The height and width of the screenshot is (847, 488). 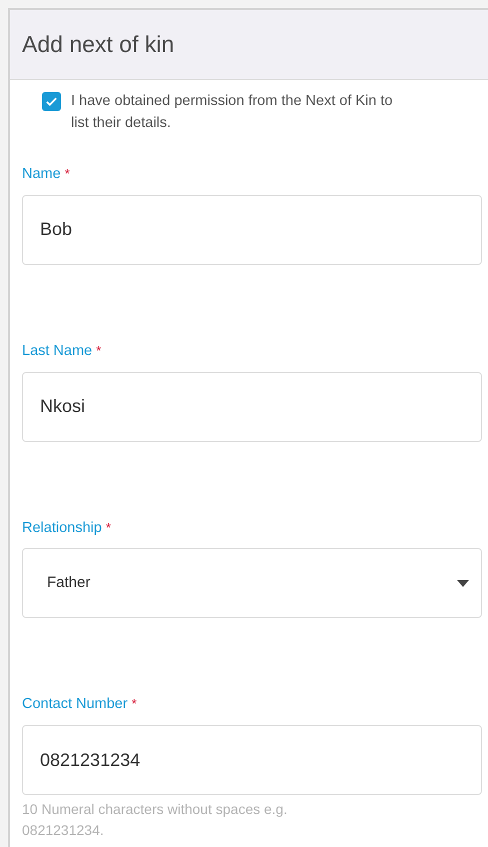 I want to click on field-label: Relationship, so click(x=62, y=528).